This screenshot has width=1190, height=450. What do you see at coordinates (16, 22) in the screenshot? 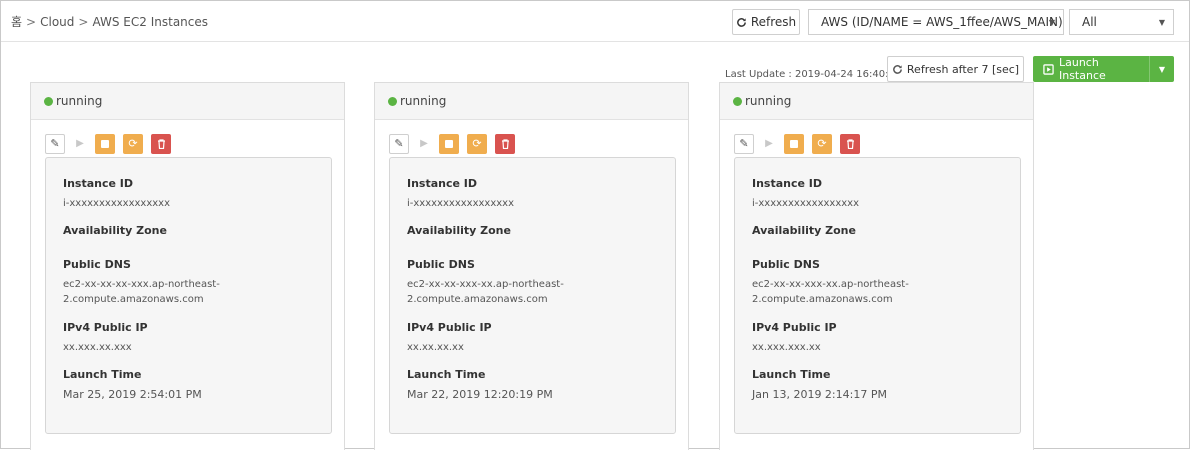
I see `breadcrumb-home: 홈` at bounding box center [16, 22].